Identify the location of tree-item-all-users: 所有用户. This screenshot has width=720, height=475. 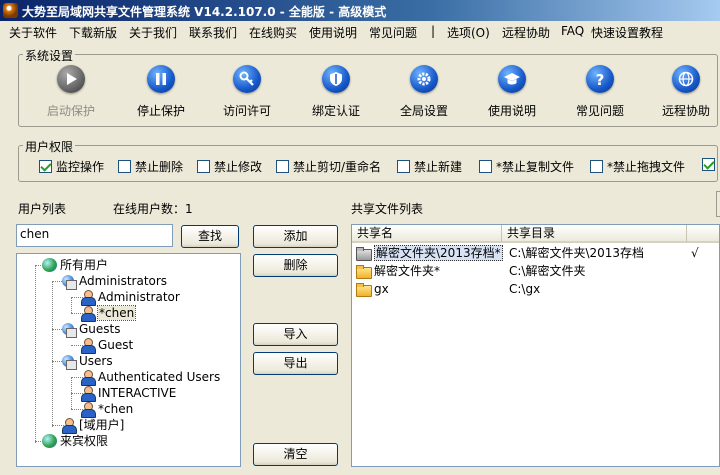
(75, 265).